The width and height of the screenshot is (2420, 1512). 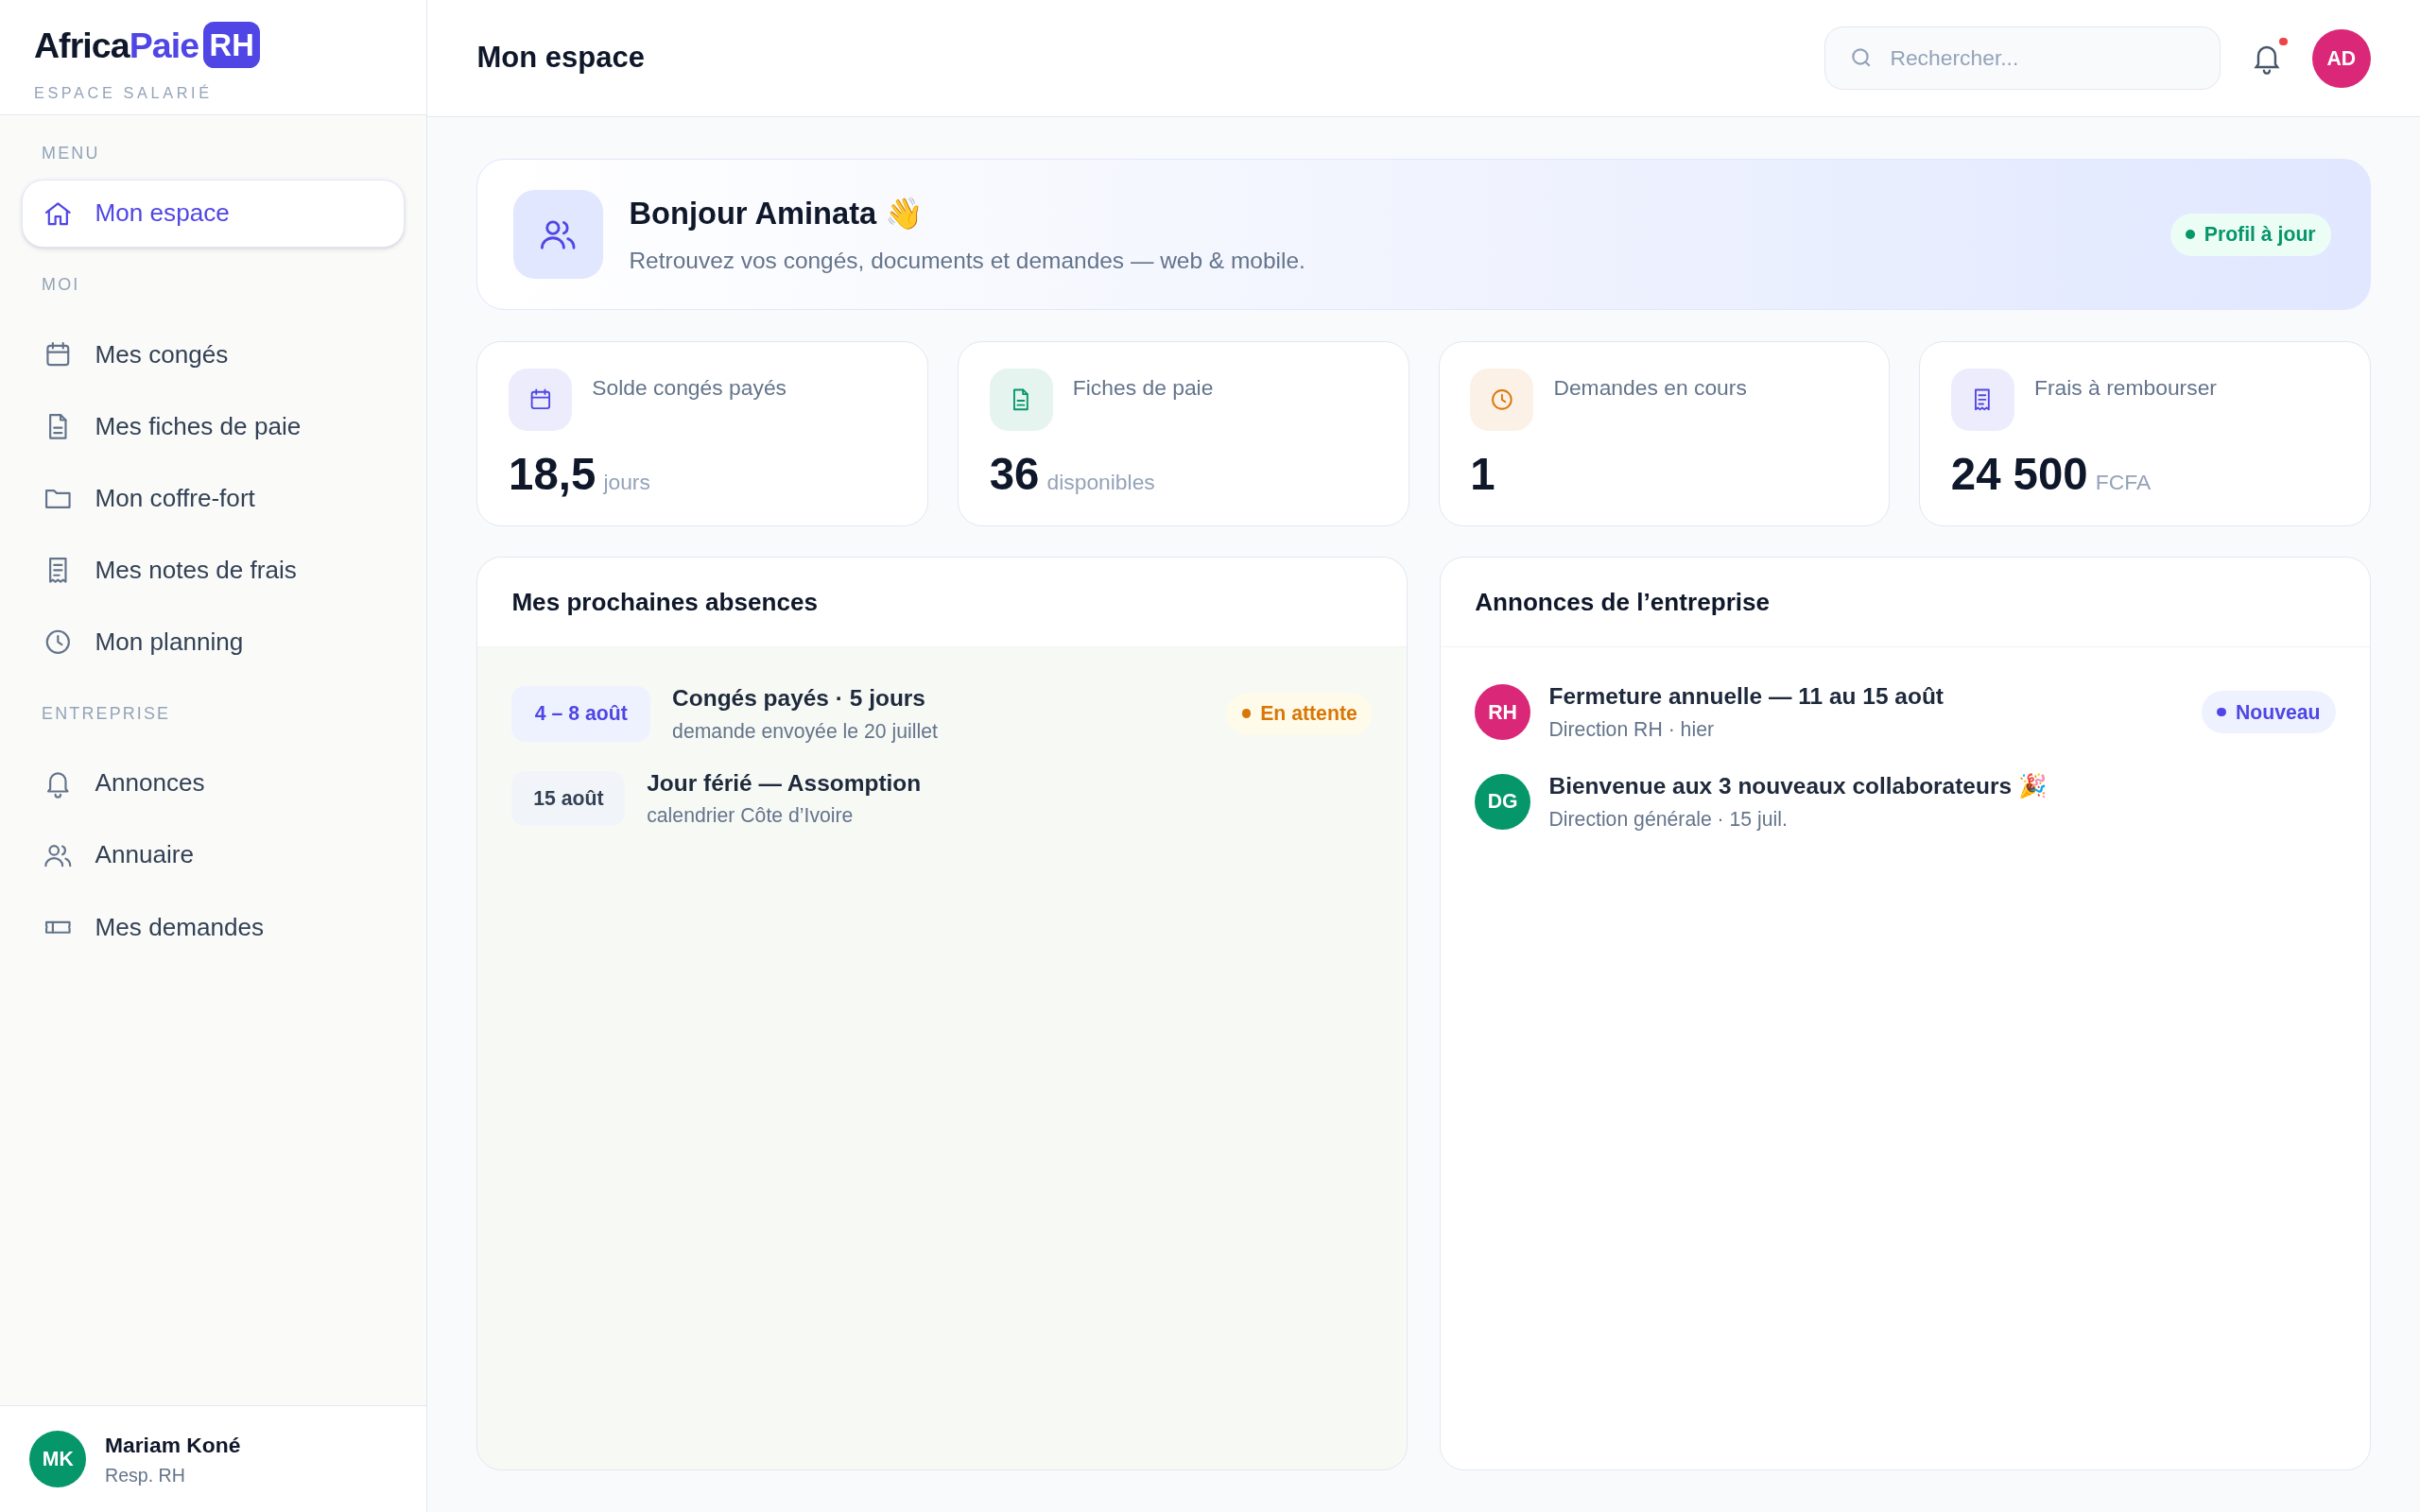 I want to click on user-name: Mariam Koné, so click(x=173, y=1446).